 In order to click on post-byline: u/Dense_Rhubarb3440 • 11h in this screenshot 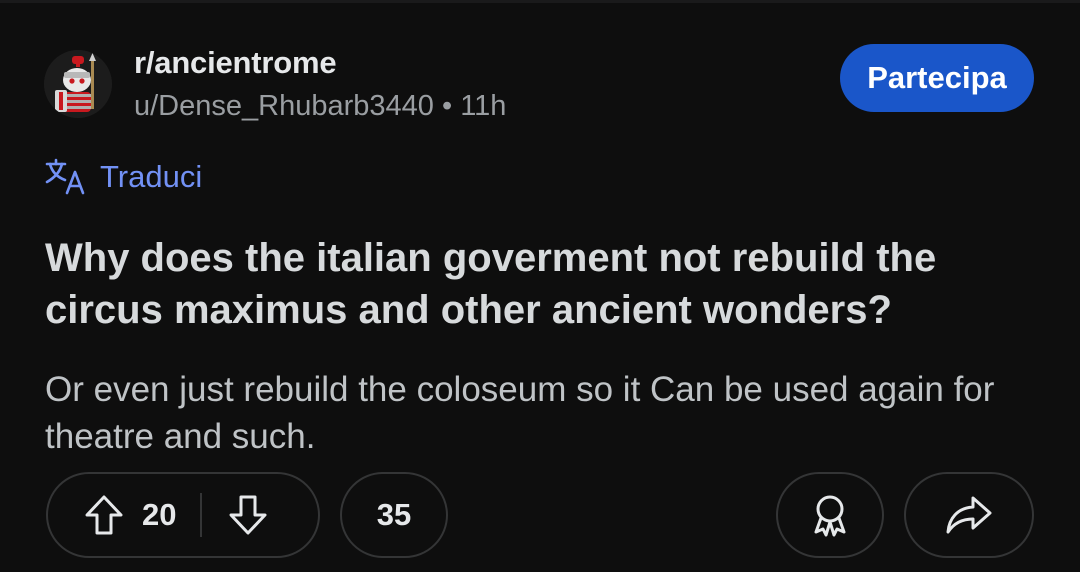, I will do `click(320, 106)`.